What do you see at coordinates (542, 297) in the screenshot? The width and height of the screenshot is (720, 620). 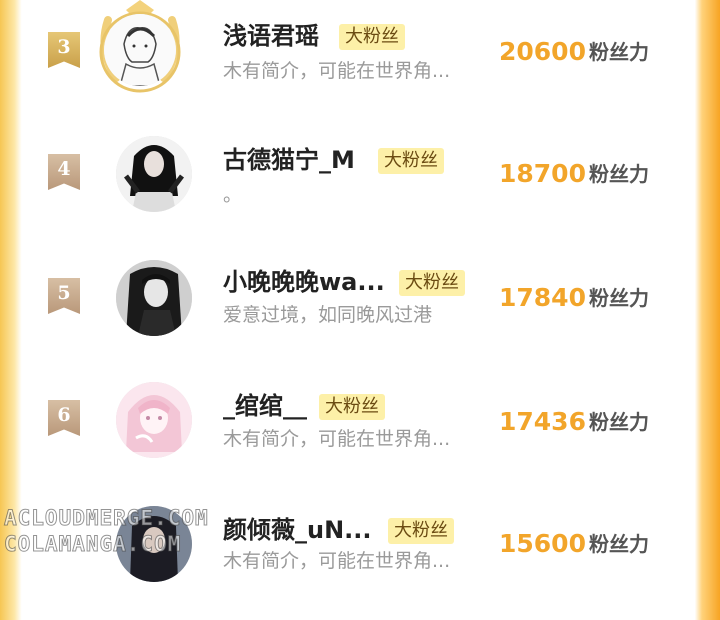 I see `fan-power-score: 17840` at bounding box center [542, 297].